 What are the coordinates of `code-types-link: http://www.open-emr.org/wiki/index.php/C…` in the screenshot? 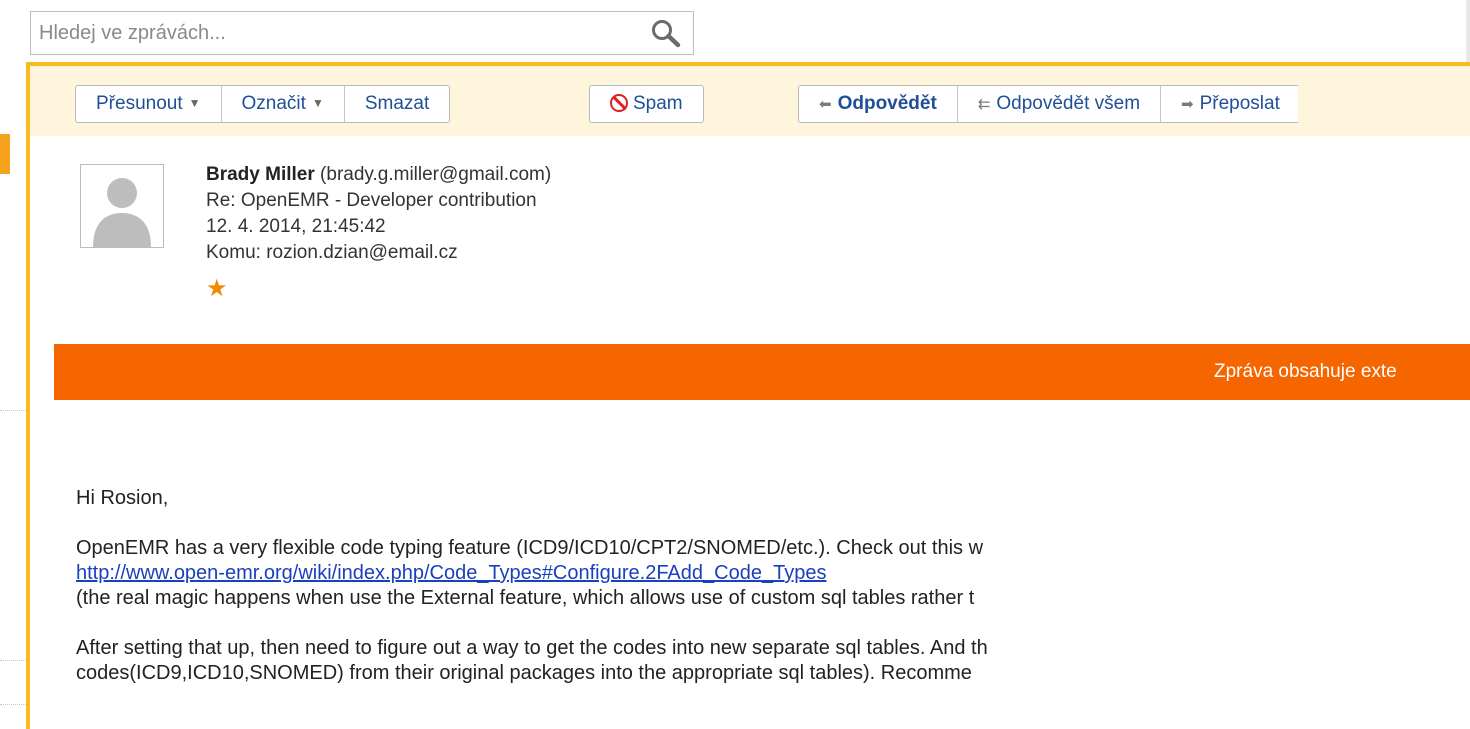 It's located at (451, 573).